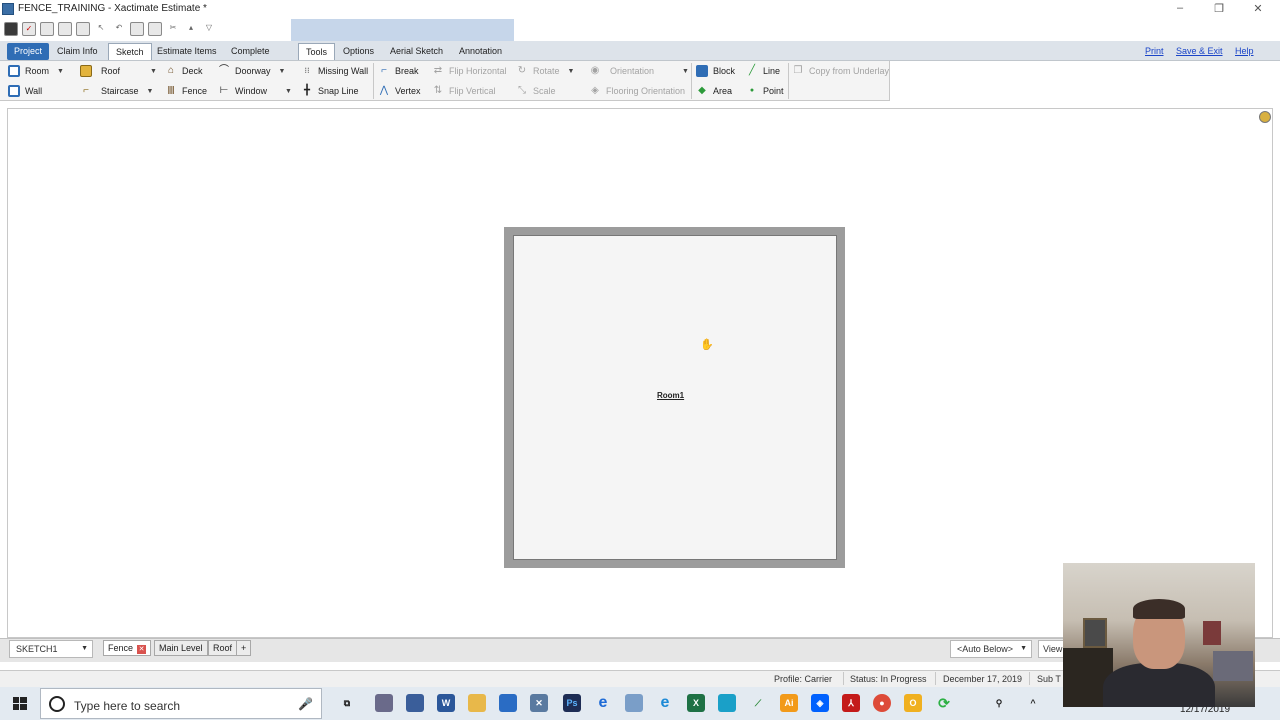 The height and width of the screenshot is (722, 1280). What do you see at coordinates (464, 91) in the screenshot?
I see `flip-vertical-button: ⇅ Flip Vertical` at bounding box center [464, 91].